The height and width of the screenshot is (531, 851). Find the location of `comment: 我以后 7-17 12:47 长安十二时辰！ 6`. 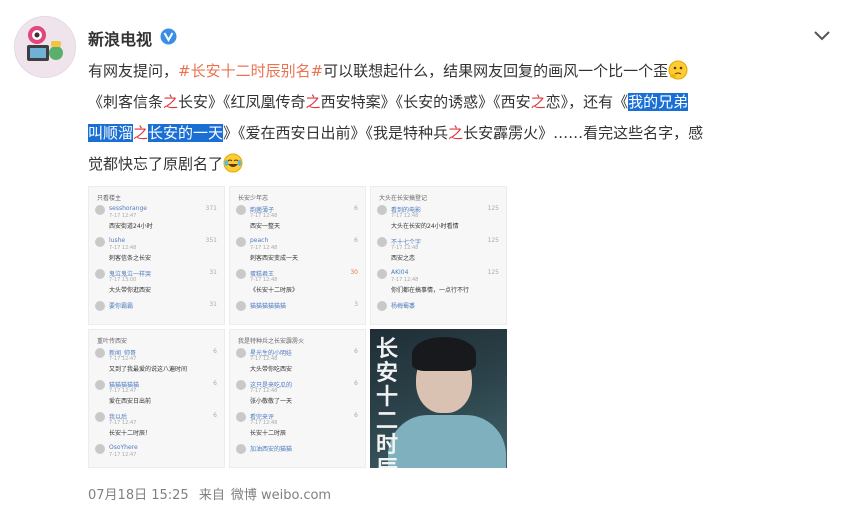

comment: 我以后 7-17 12:47 长安十二时辰！ 6 is located at coordinates (157, 425).